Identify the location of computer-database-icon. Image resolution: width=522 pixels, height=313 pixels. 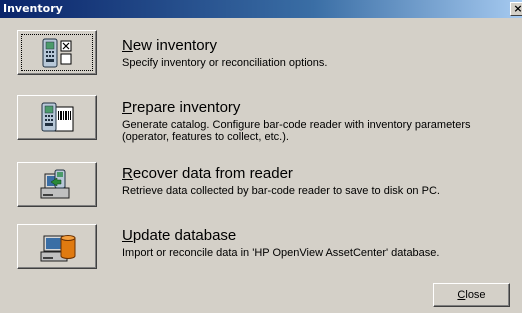
(58, 247).